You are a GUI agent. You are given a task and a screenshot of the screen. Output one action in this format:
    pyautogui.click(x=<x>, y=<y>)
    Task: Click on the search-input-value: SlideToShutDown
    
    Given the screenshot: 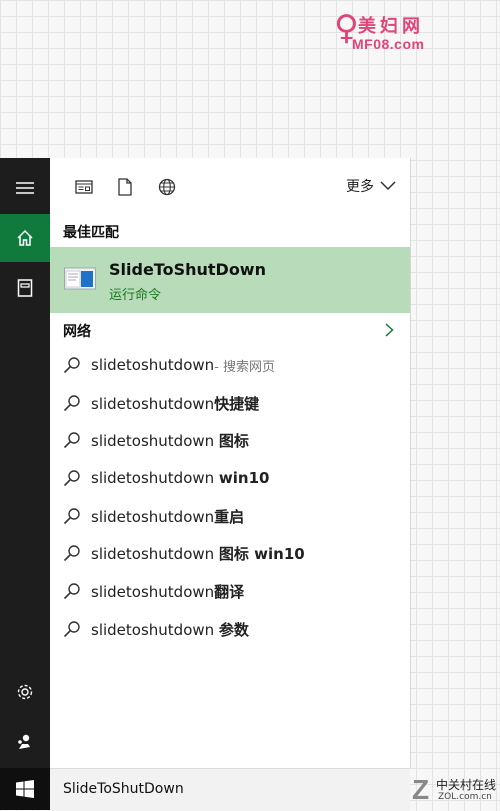 What is the action you would take?
    pyautogui.click(x=123, y=789)
    